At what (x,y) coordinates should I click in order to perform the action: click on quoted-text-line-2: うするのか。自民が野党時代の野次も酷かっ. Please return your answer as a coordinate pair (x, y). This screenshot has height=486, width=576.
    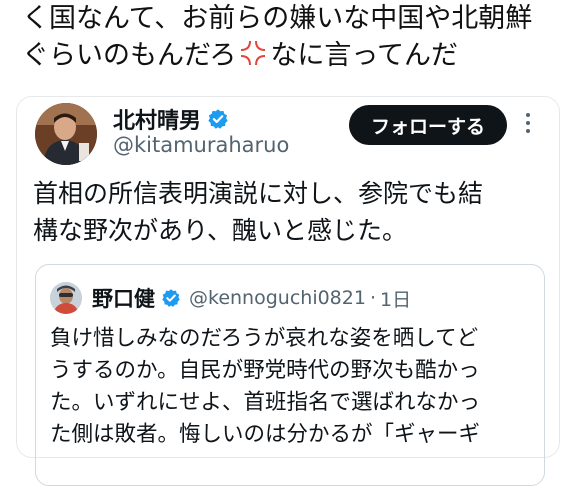
    Looking at the image, I should click on (265, 370).